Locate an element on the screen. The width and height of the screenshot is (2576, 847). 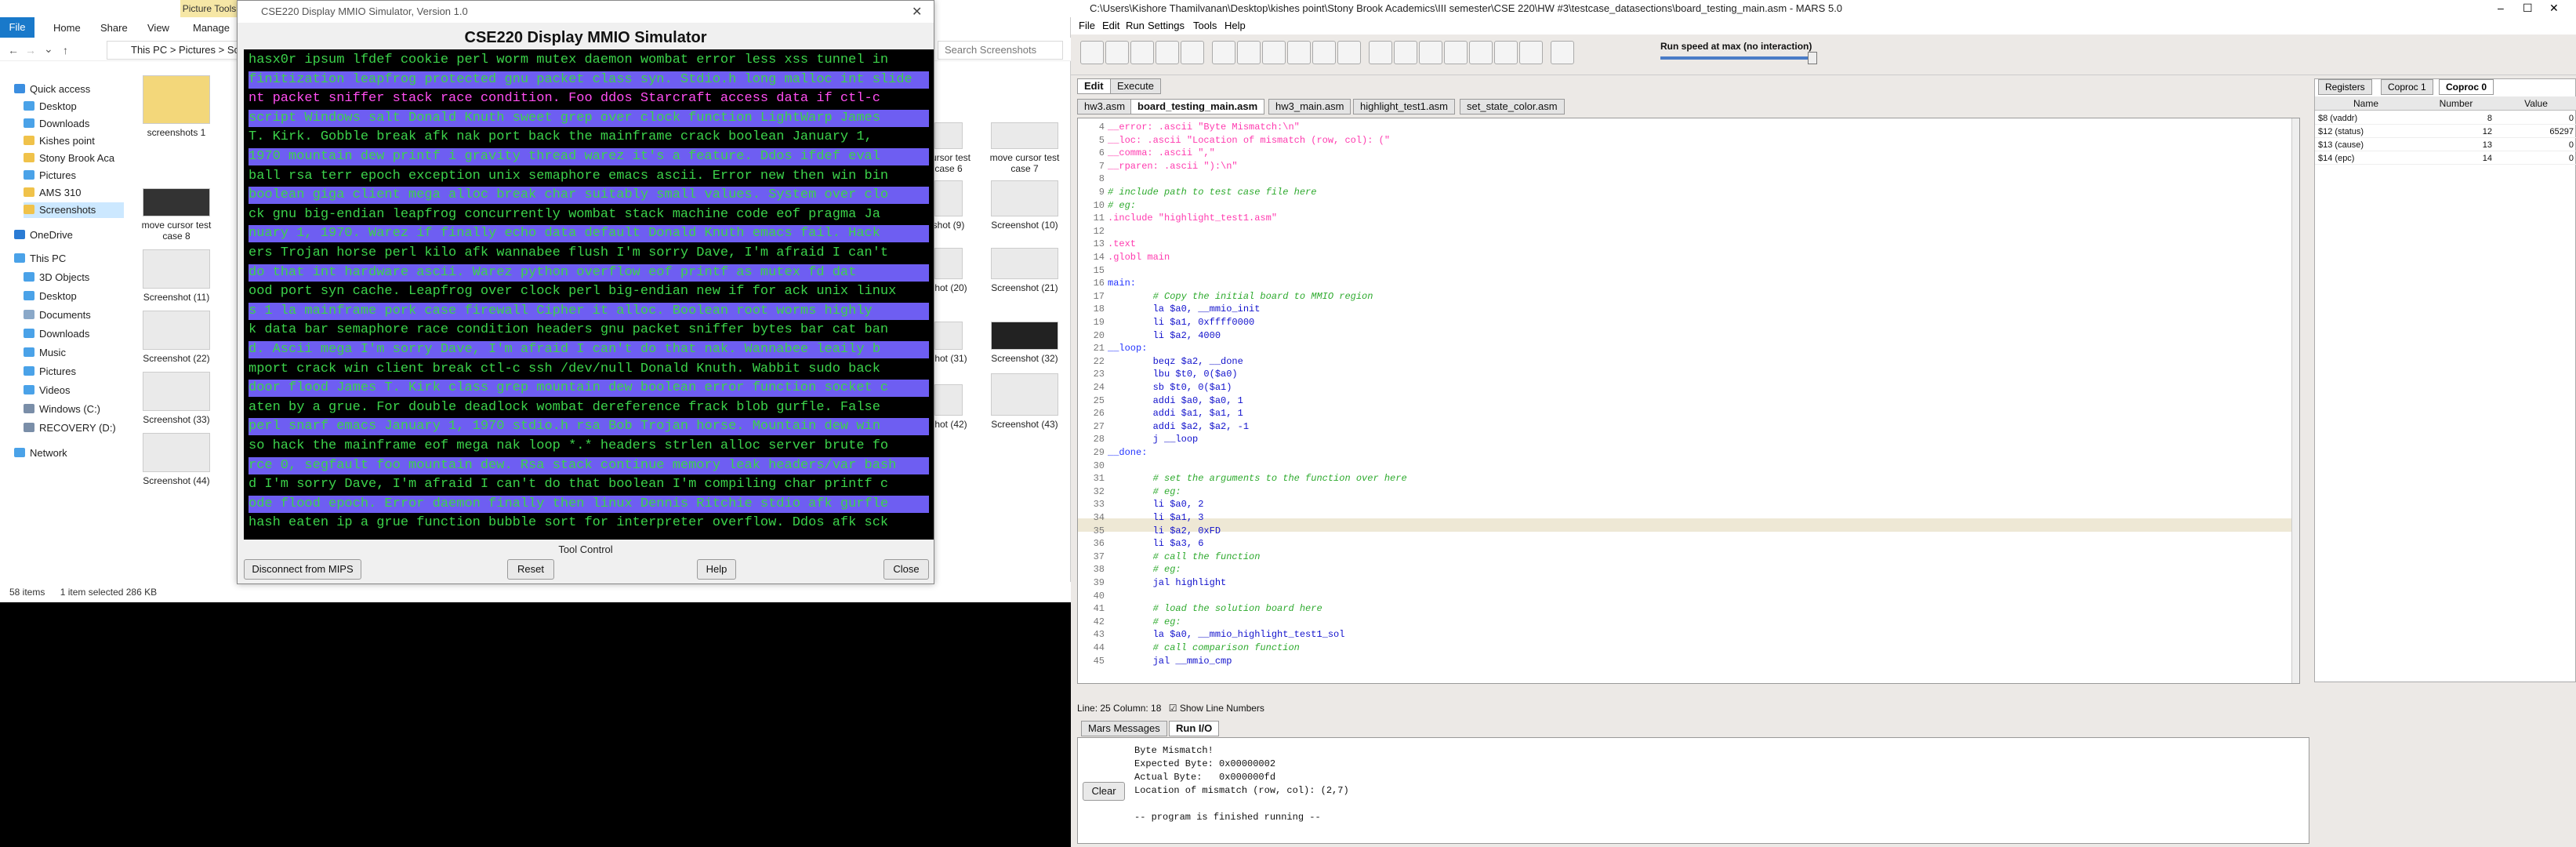
nav-ams310: AMS 310 is located at coordinates (52, 193).